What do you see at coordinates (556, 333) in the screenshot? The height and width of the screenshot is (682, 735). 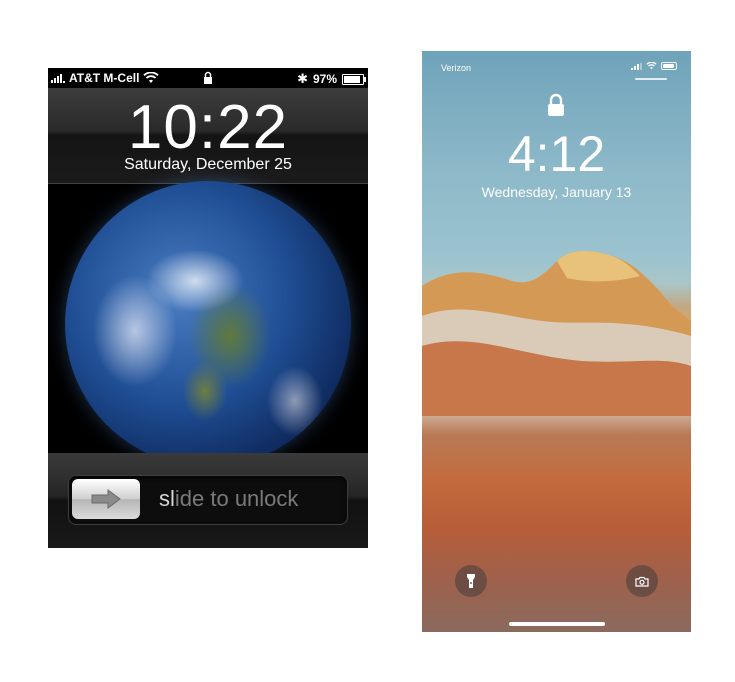 I see `rock-formation-wallpaper` at bounding box center [556, 333].